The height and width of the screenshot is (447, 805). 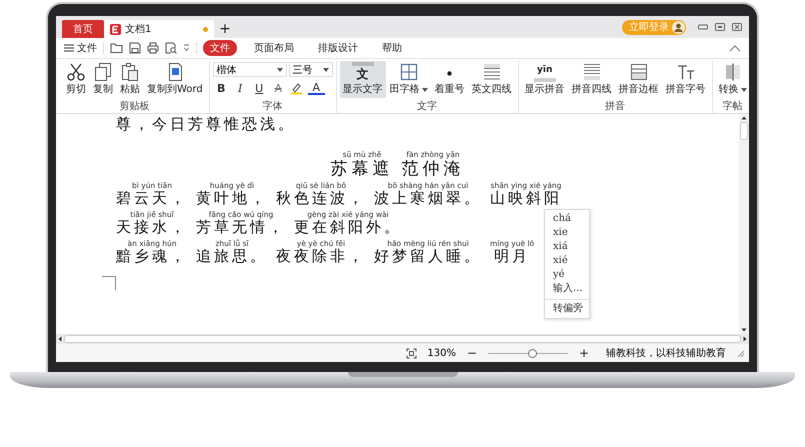 I want to click on chinese-text: 追旅思。, so click(x=232, y=257).